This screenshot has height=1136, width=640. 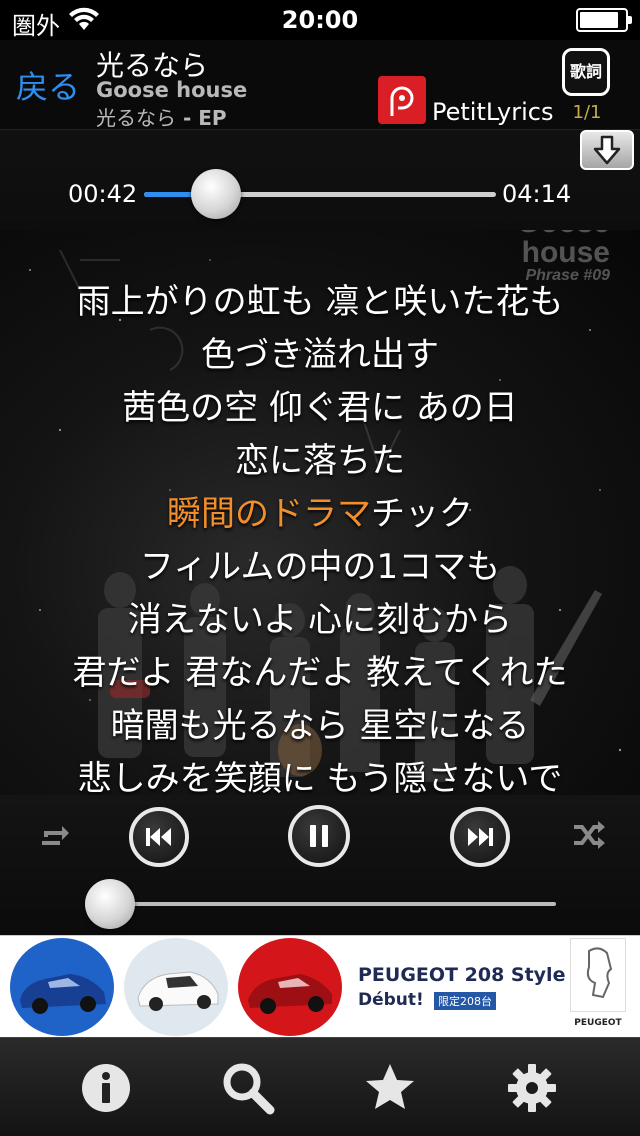 What do you see at coordinates (215, 194) in the screenshot?
I see `progress-knob` at bounding box center [215, 194].